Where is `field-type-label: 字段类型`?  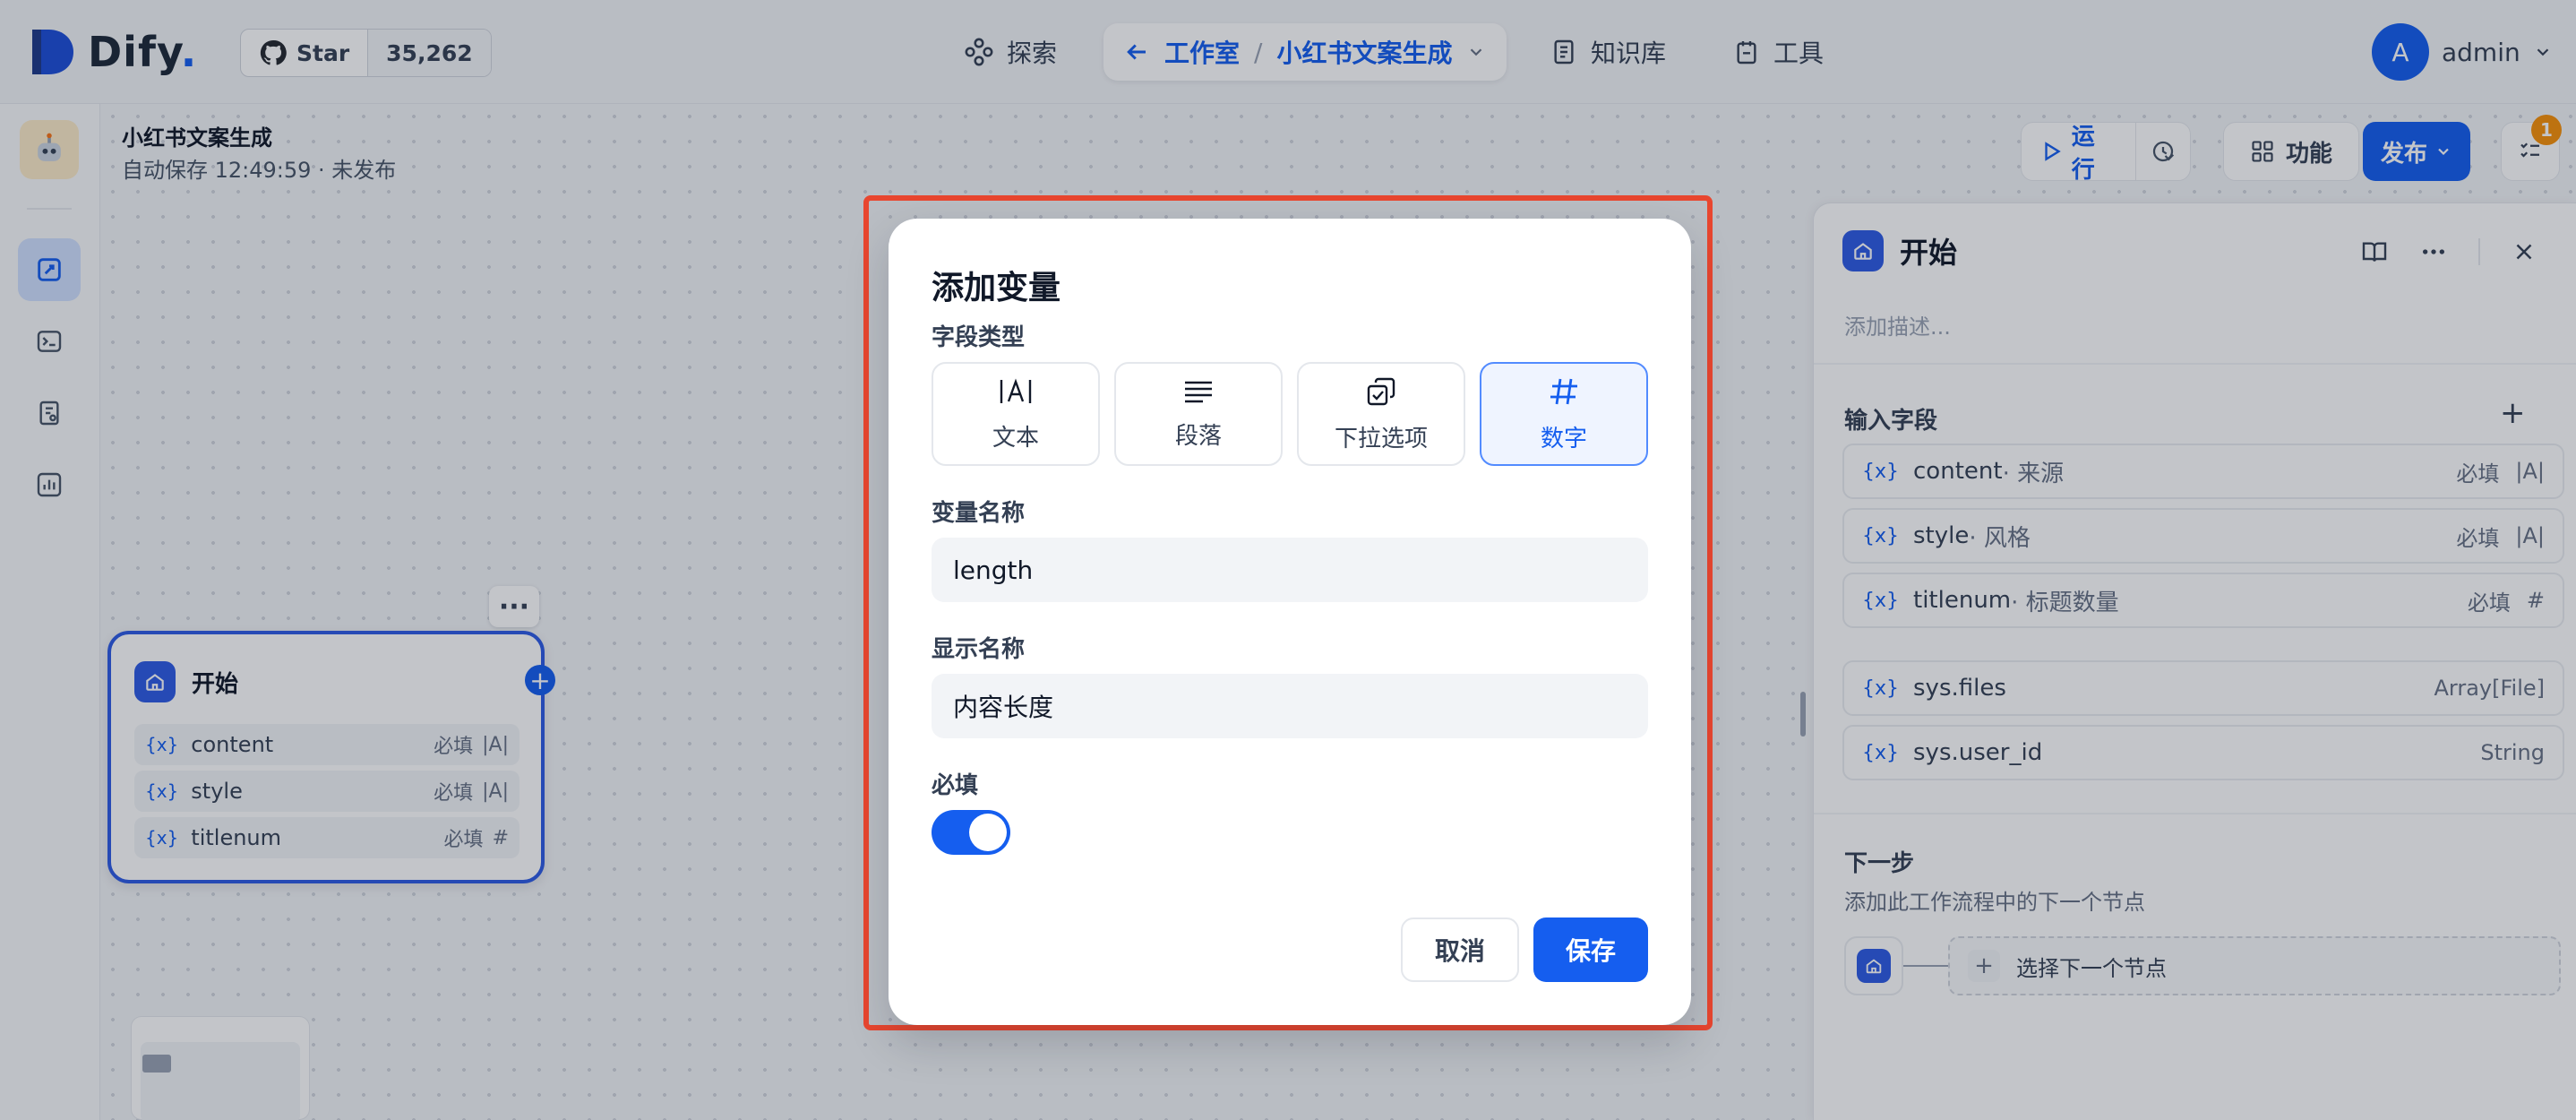 field-type-label: 字段类型 is located at coordinates (979, 338).